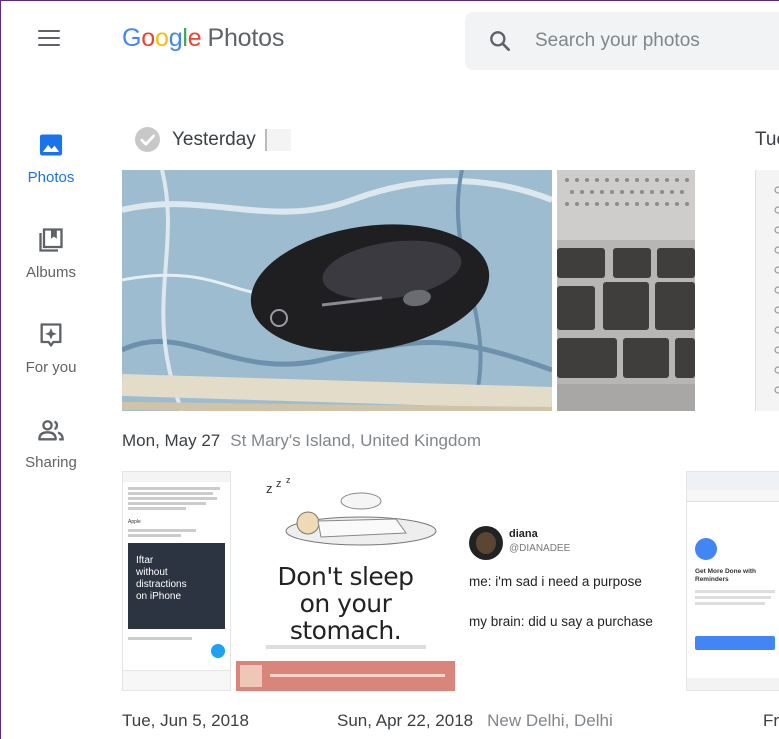  What do you see at coordinates (345, 576) in the screenshot?
I see `poster-line: Don't sleep` at bounding box center [345, 576].